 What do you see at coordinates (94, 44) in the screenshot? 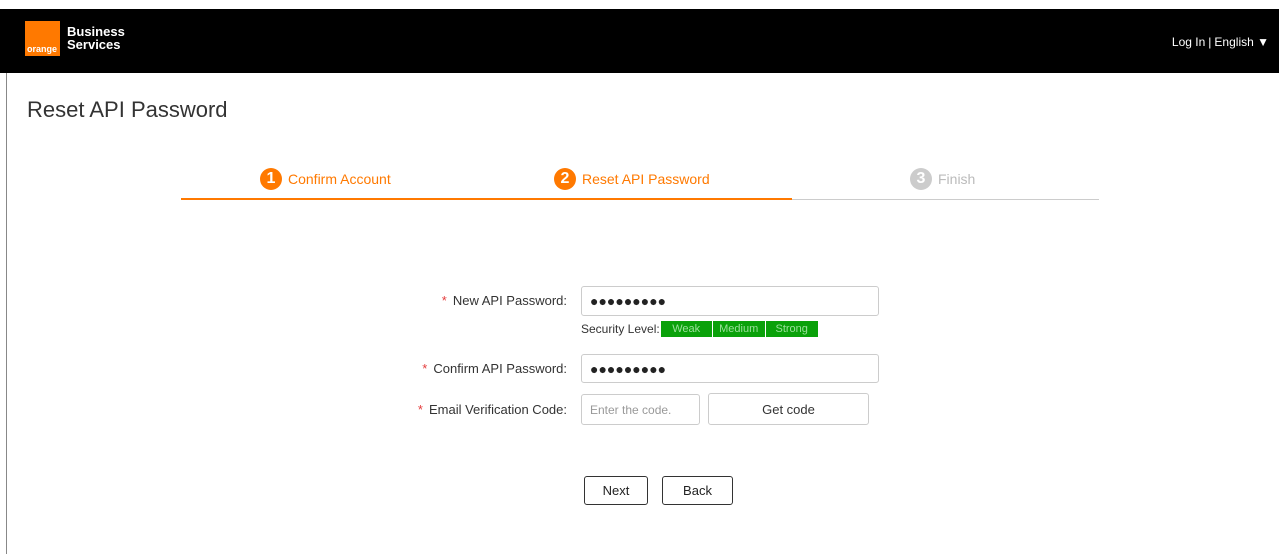
I see `brand-line2: Services` at bounding box center [94, 44].